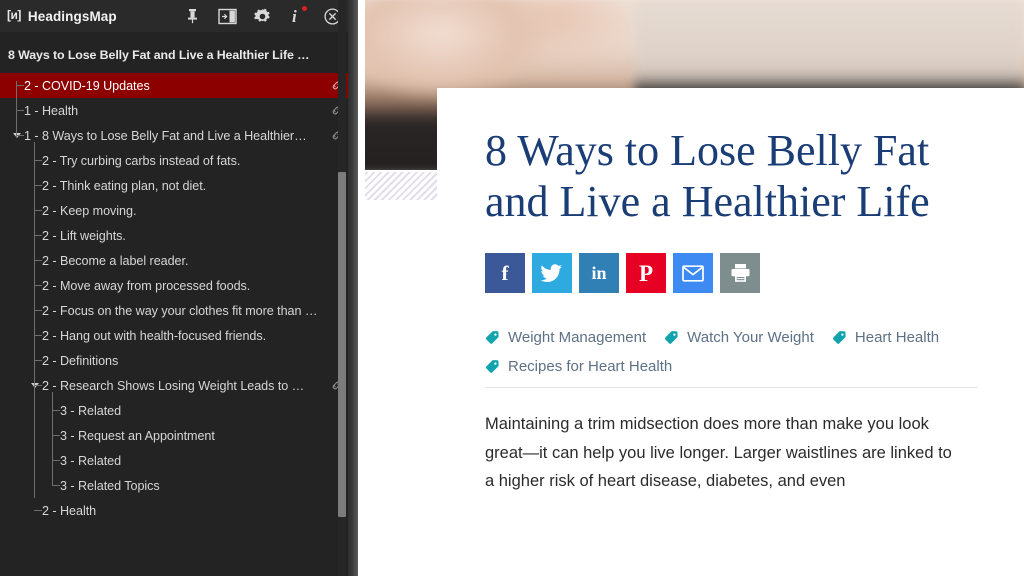 This screenshot has width=1024, height=576. I want to click on tag-link: Heart Health, so click(885, 337).